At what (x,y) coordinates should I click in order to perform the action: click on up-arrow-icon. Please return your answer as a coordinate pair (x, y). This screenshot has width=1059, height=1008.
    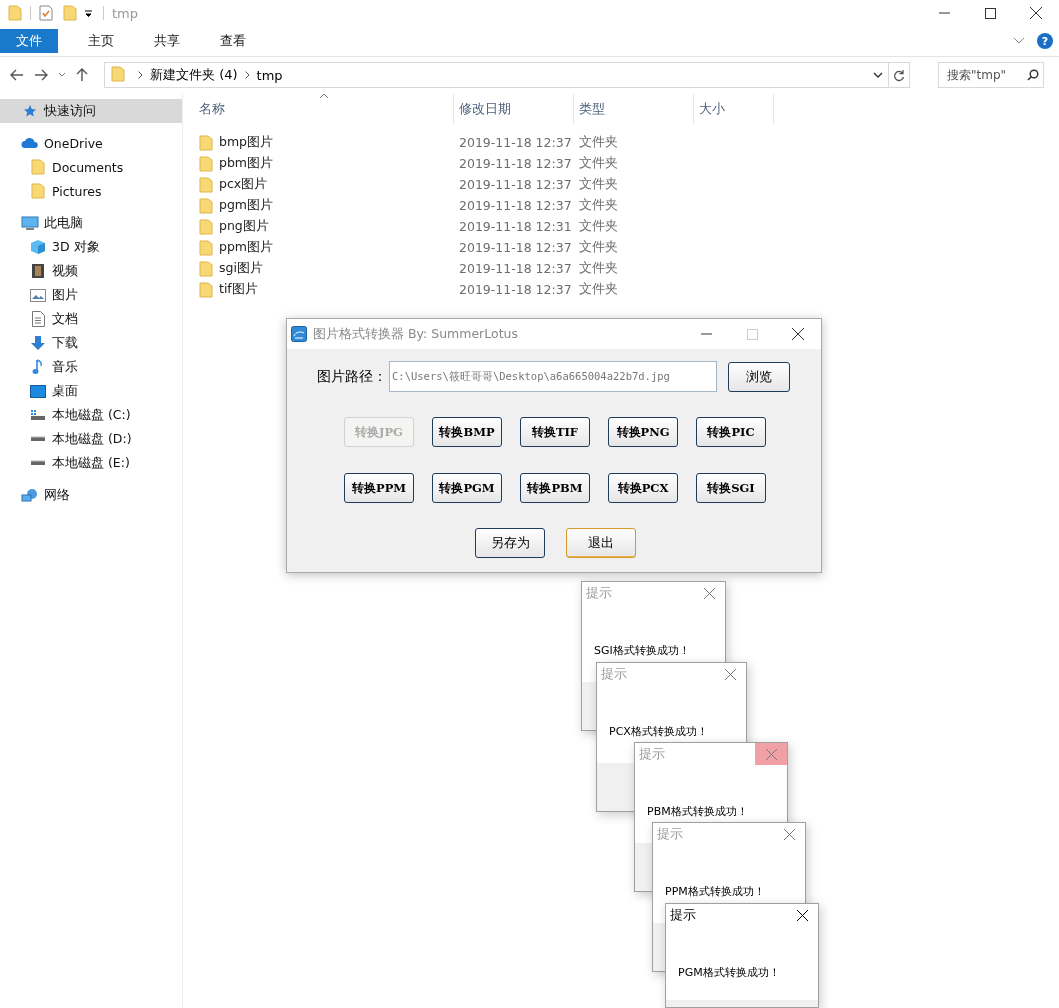
    Looking at the image, I should click on (82, 75).